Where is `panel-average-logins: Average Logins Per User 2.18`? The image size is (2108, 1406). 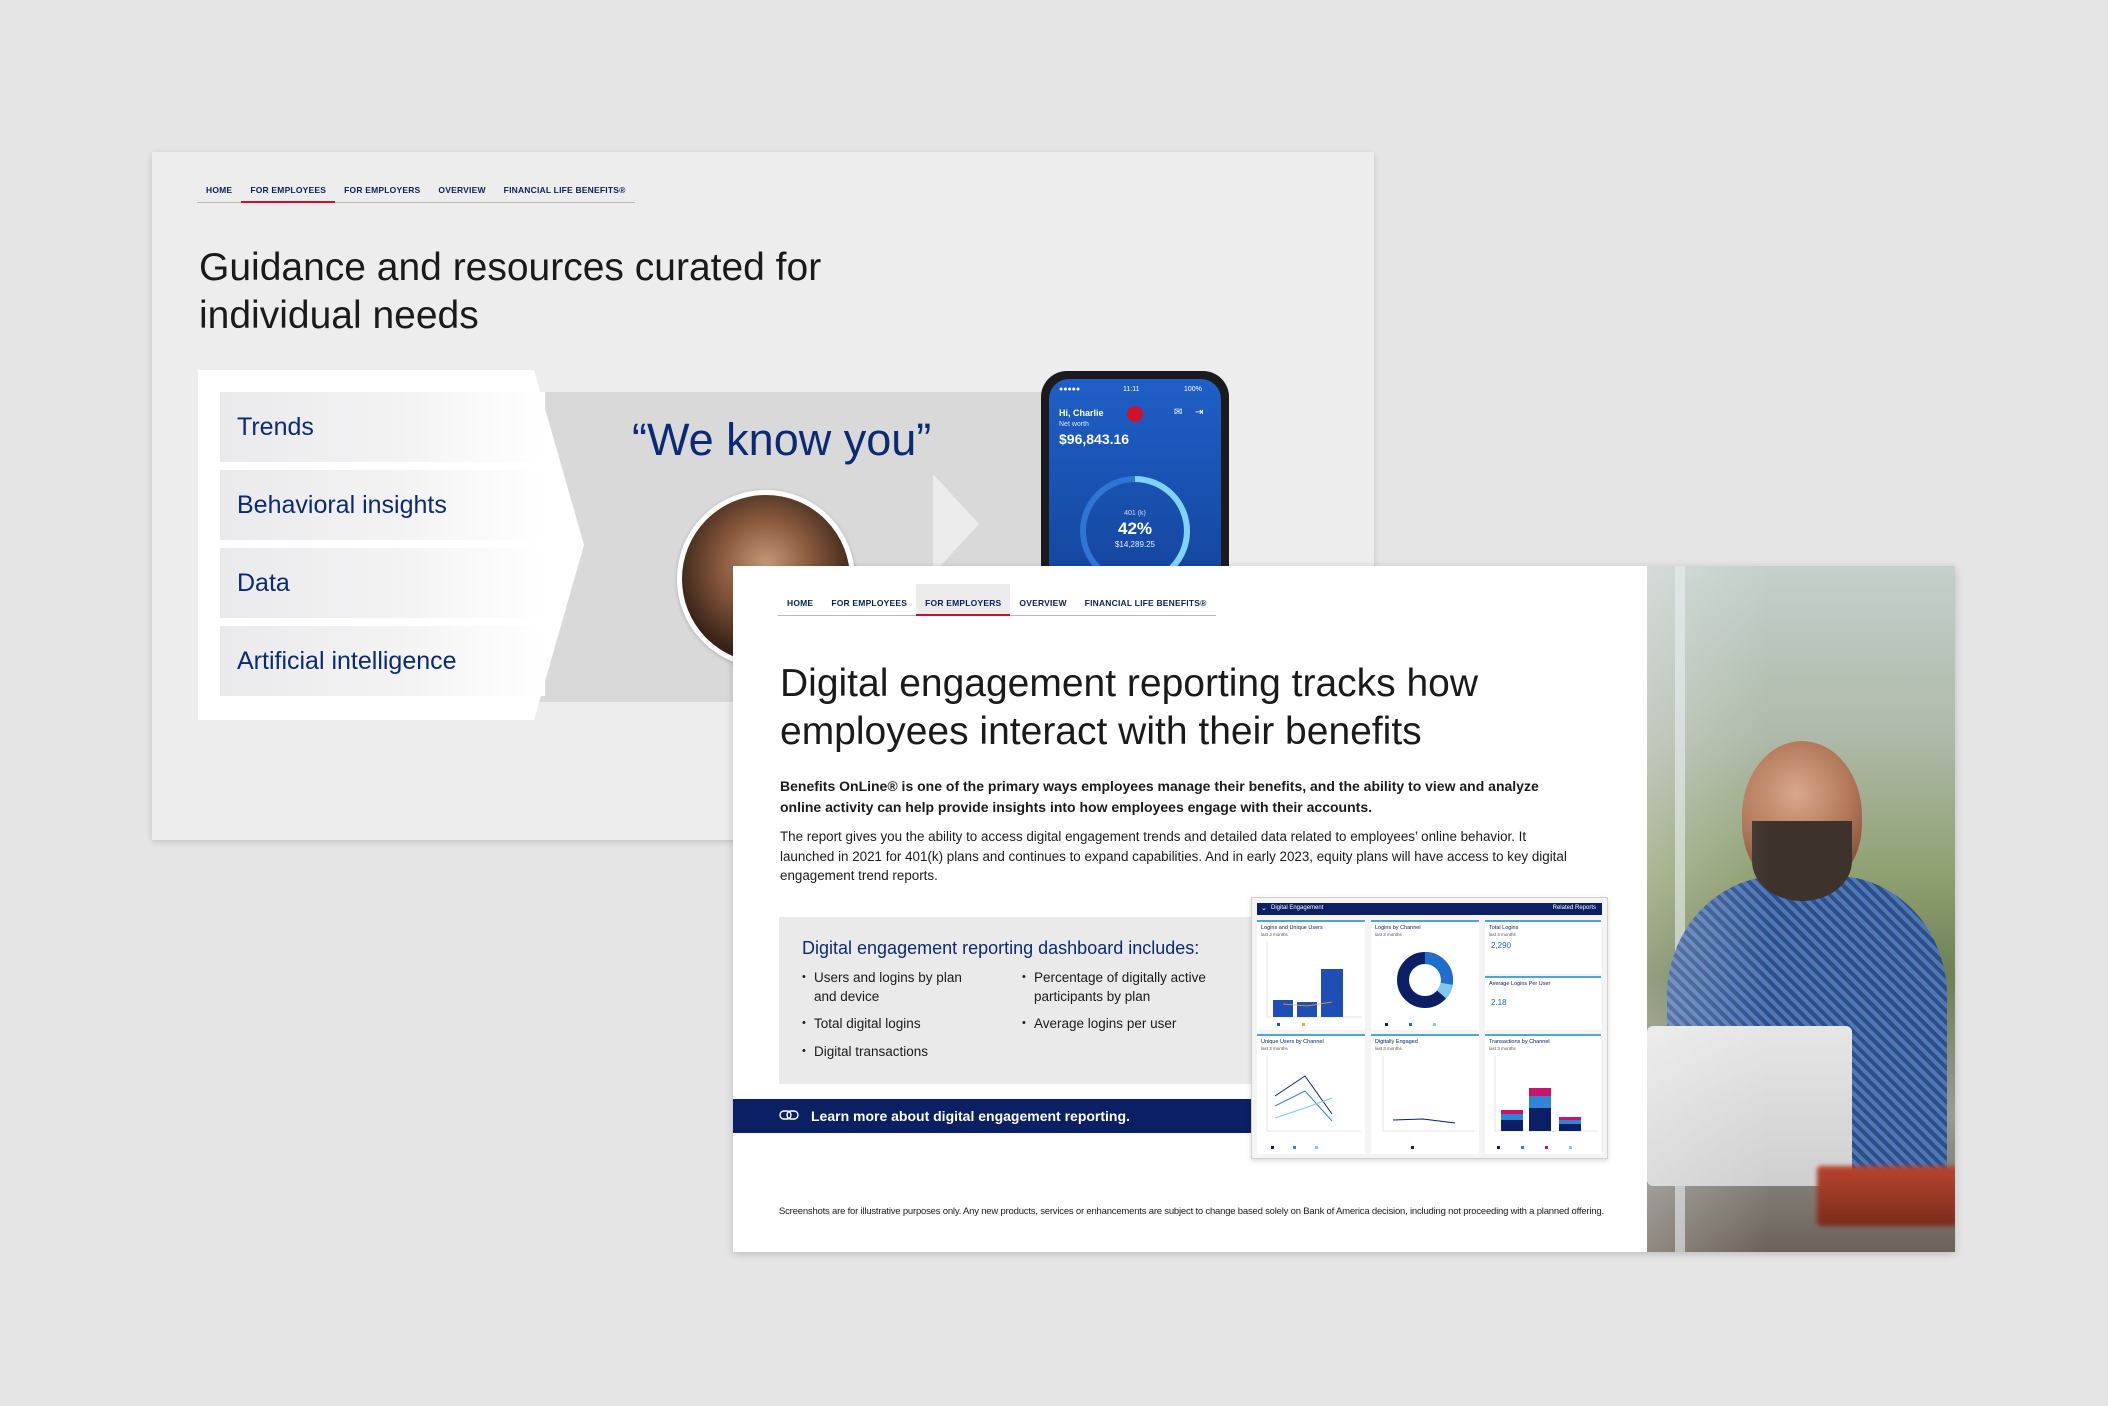
panel-average-logins: Average Logins Per User 2.18 is located at coordinates (1543, 1003).